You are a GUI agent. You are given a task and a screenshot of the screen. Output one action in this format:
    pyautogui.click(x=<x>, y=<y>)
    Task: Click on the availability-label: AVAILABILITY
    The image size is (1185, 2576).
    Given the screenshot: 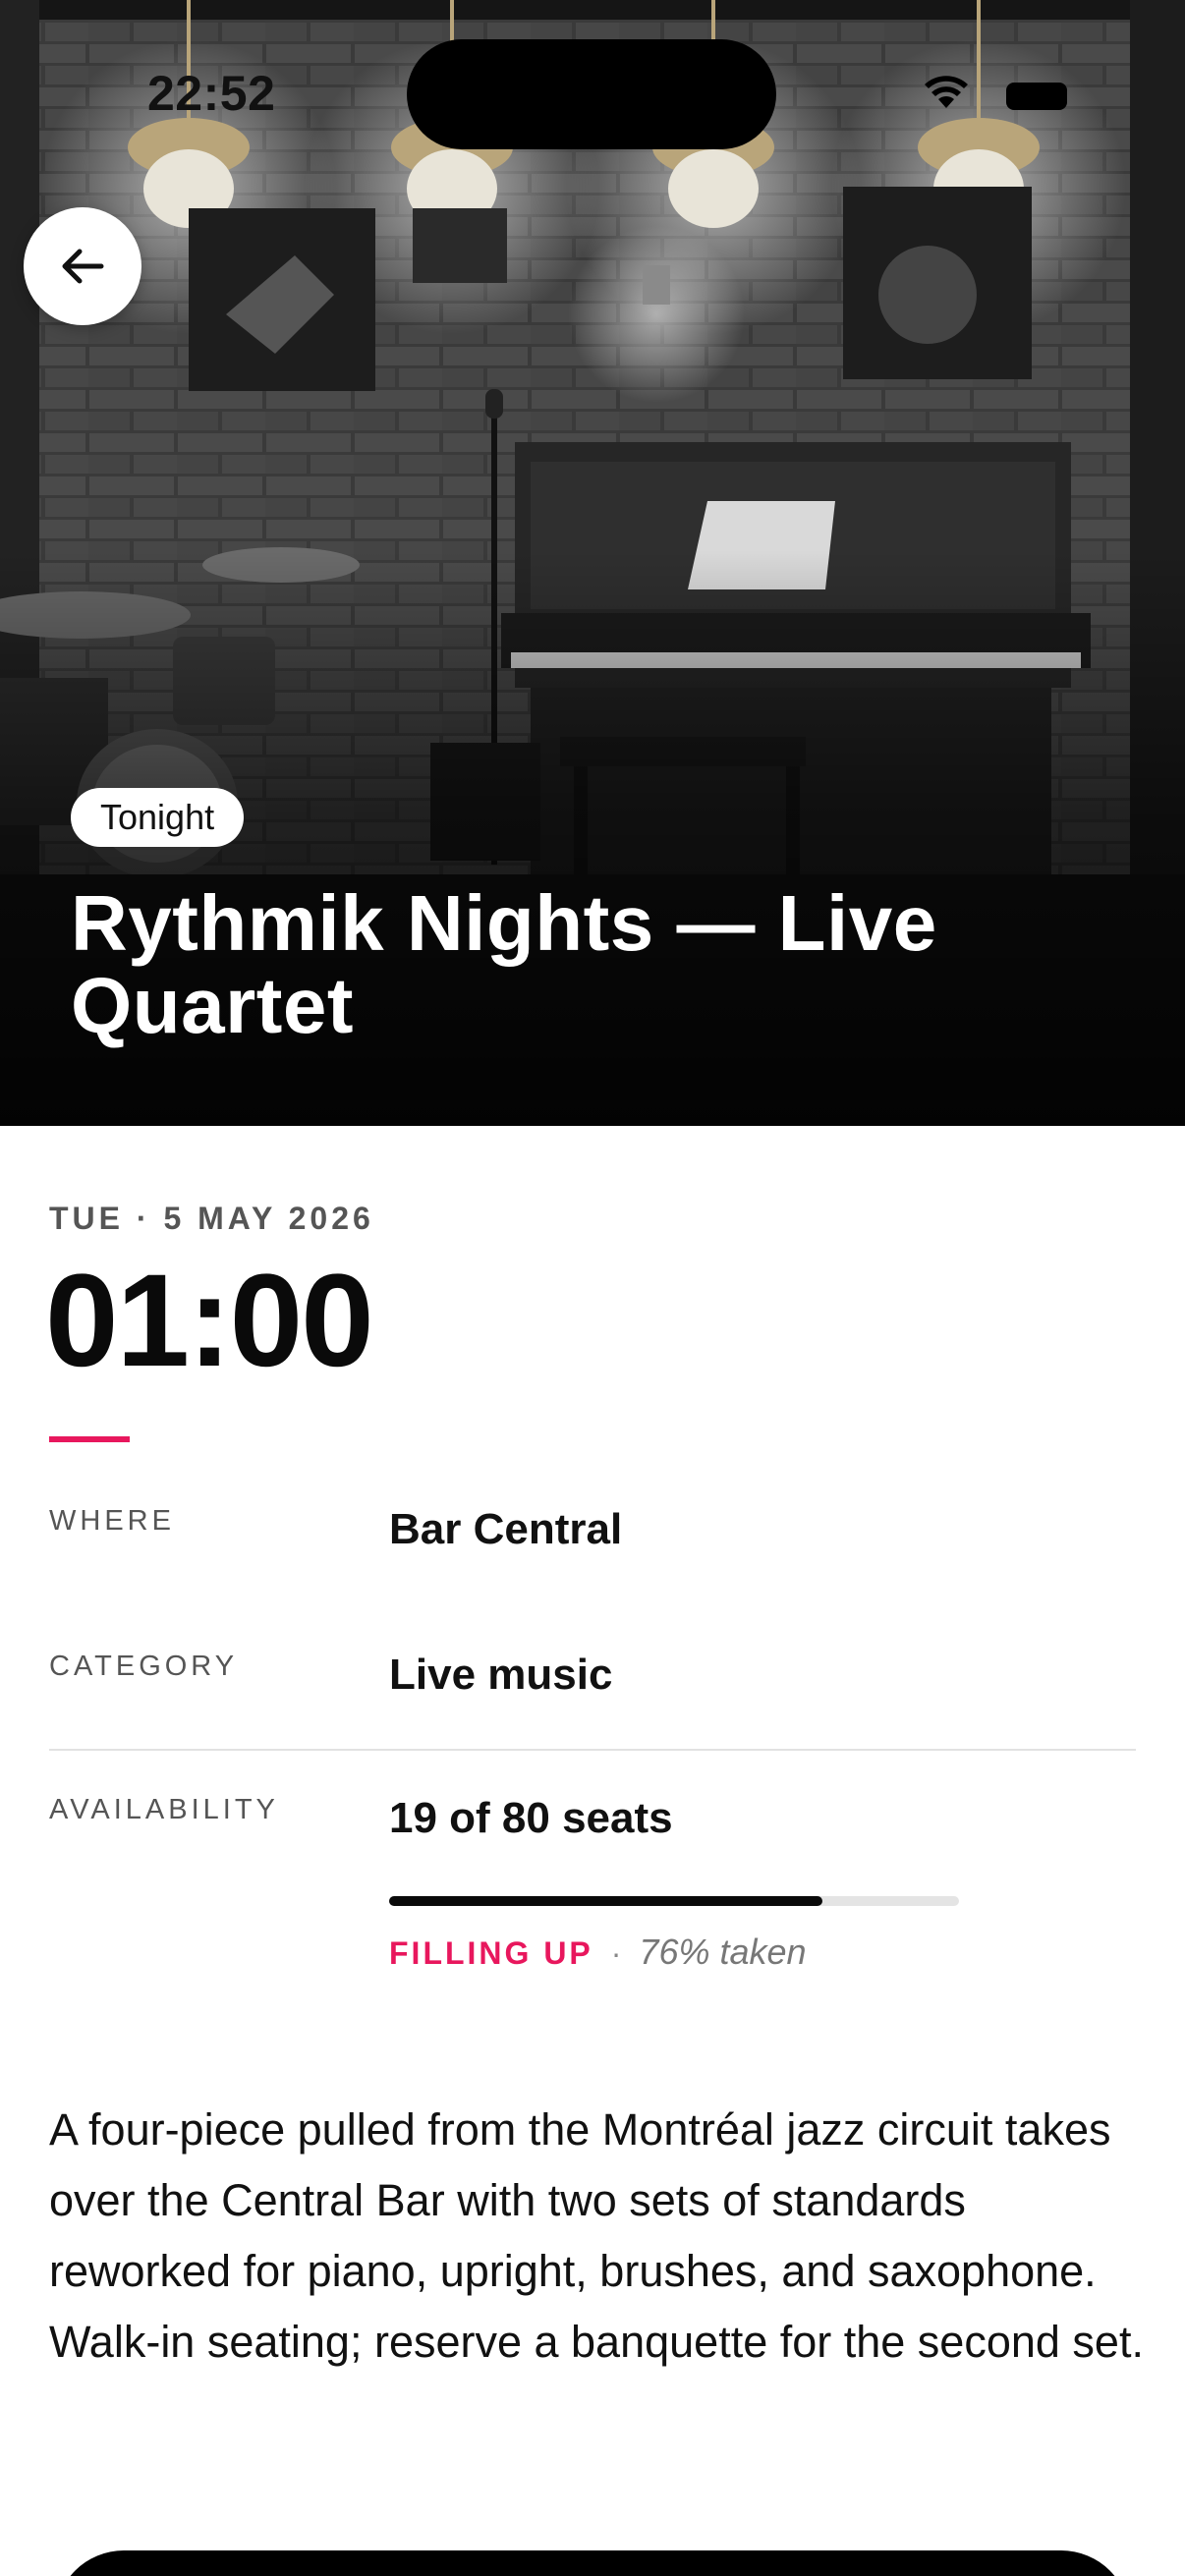 What is the action you would take?
    pyautogui.click(x=164, y=1809)
    